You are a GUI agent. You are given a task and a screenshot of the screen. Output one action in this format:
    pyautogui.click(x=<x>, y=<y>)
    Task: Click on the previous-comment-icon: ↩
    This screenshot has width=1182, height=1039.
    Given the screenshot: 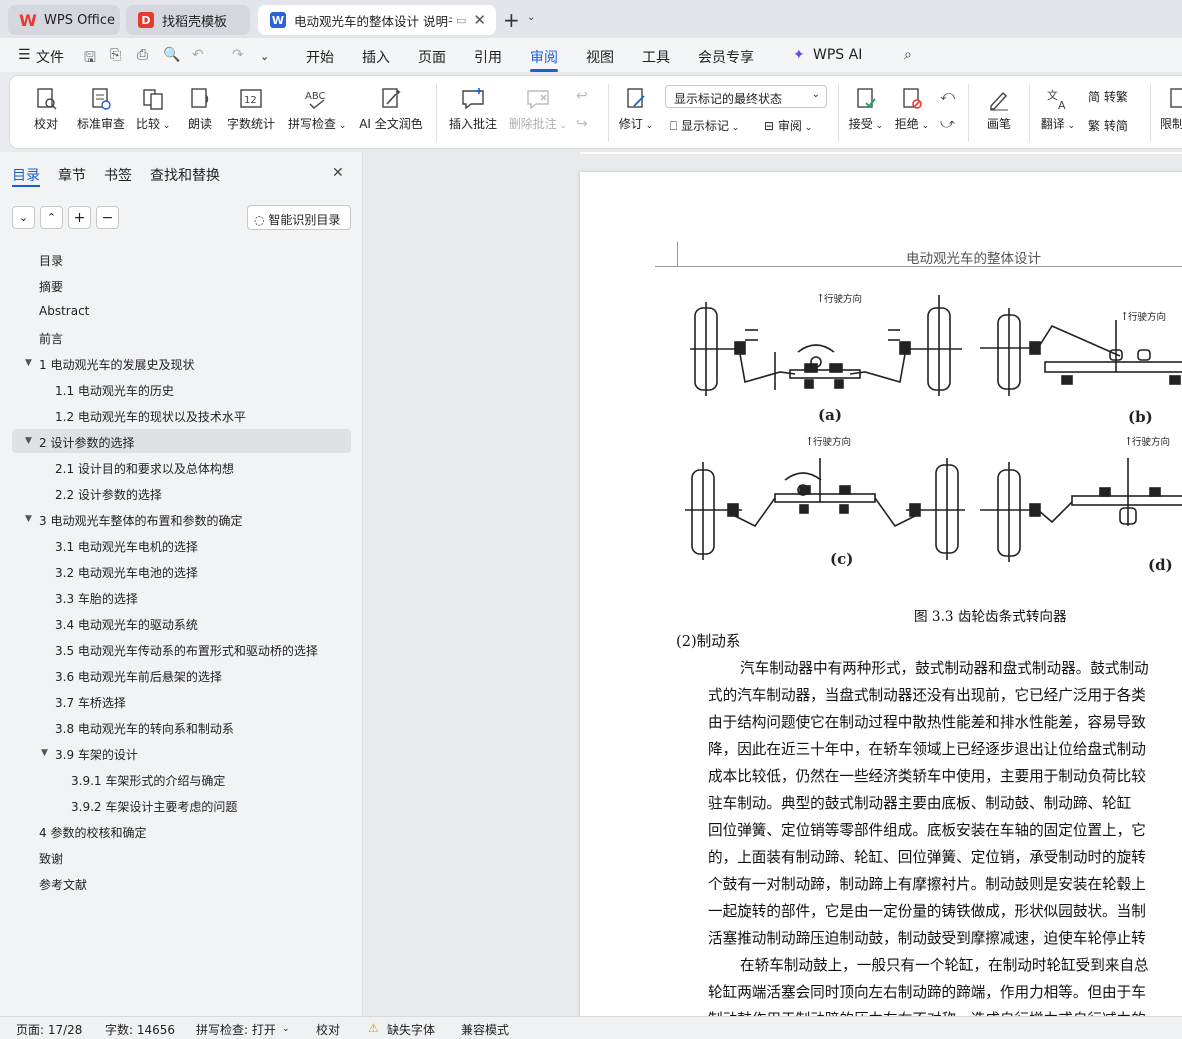 What is the action you would take?
    pyautogui.click(x=582, y=96)
    